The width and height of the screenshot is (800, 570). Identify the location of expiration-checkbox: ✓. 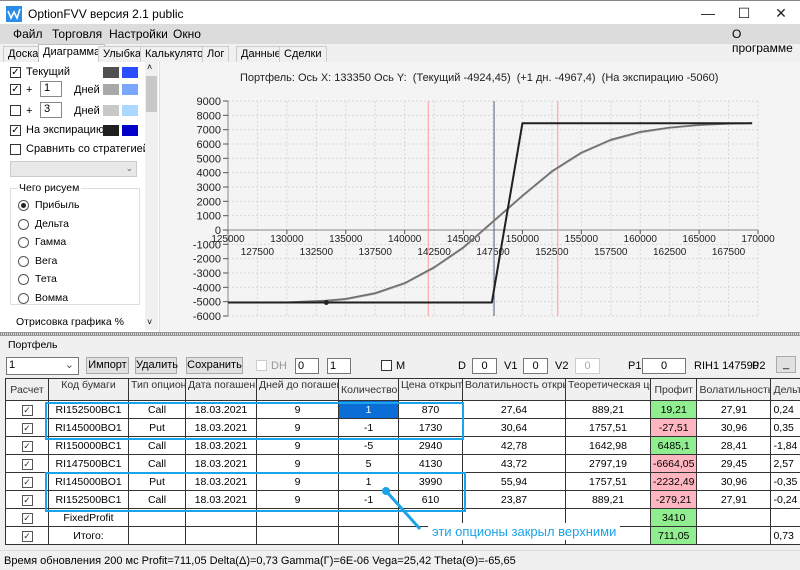
(15, 130).